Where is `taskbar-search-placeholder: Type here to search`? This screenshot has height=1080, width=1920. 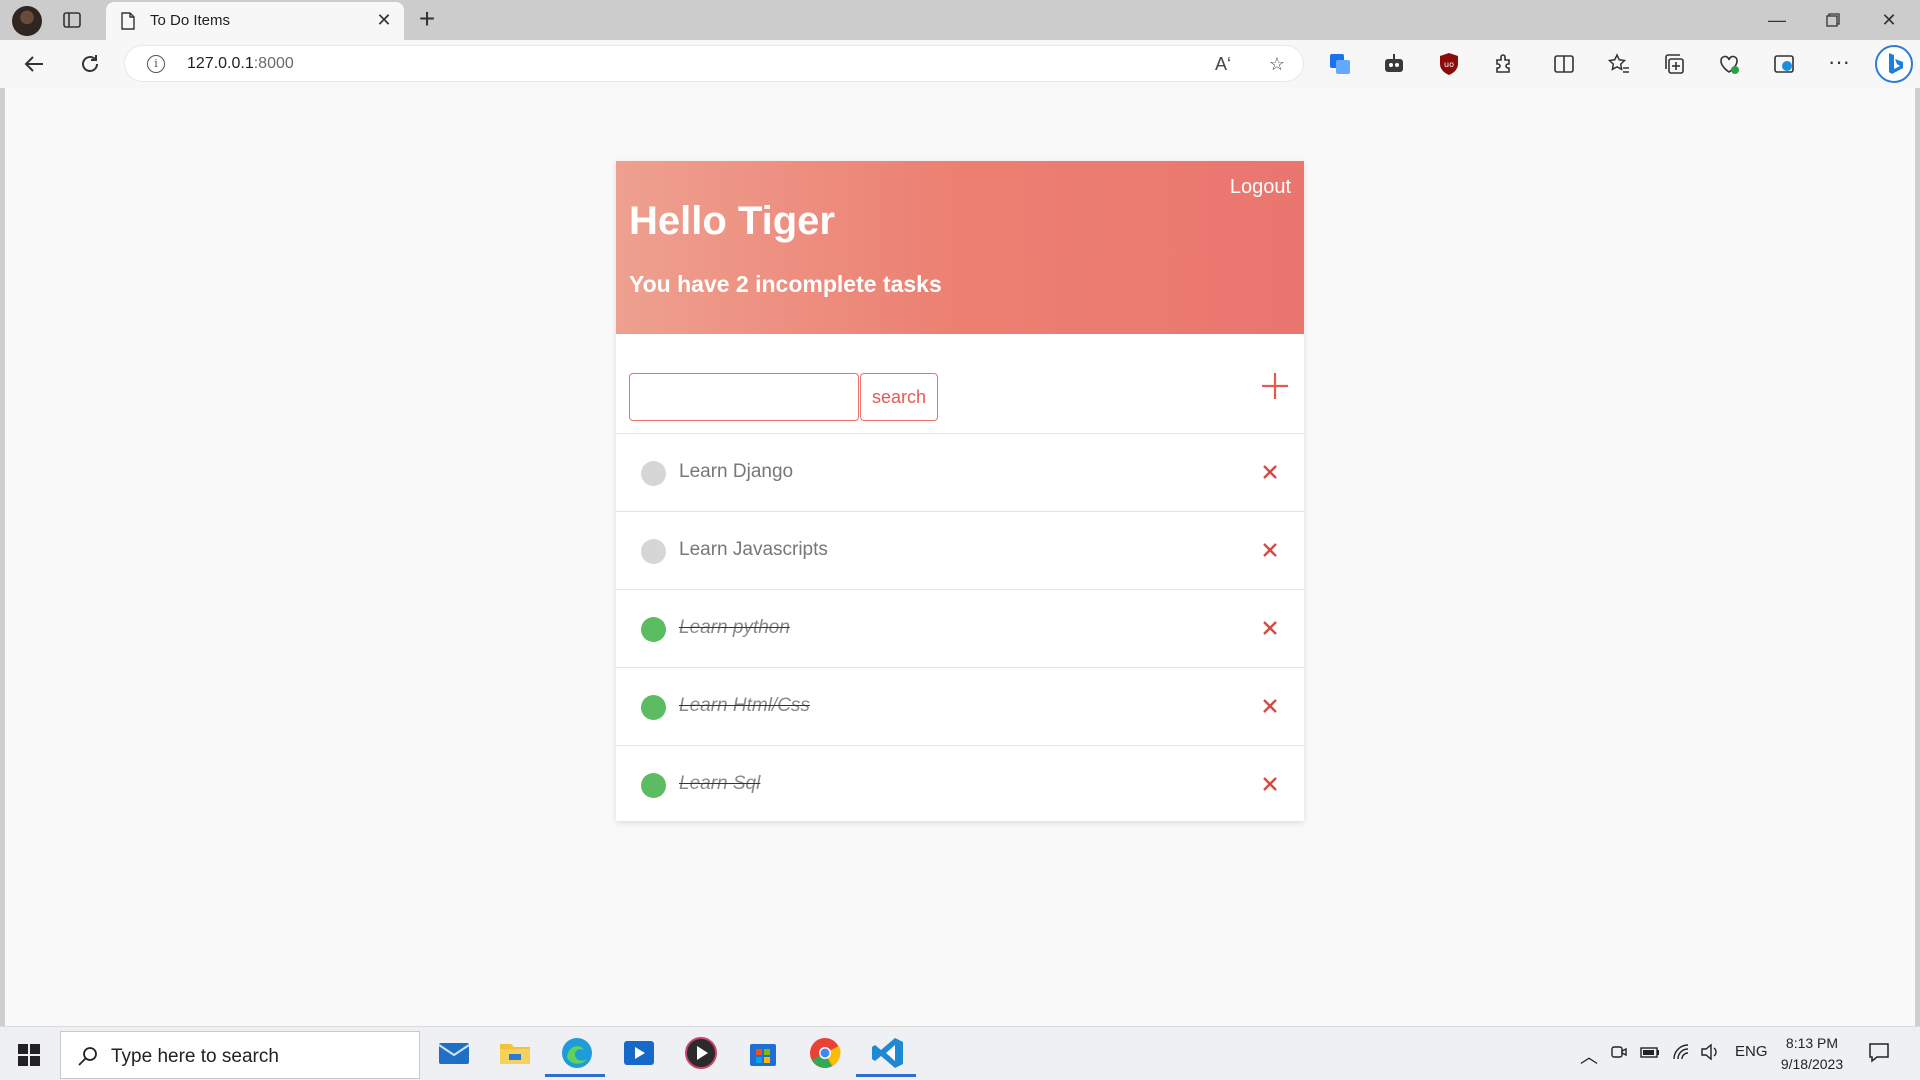
taskbar-search-placeholder: Type here to search is located at coordinates (195, 1056).